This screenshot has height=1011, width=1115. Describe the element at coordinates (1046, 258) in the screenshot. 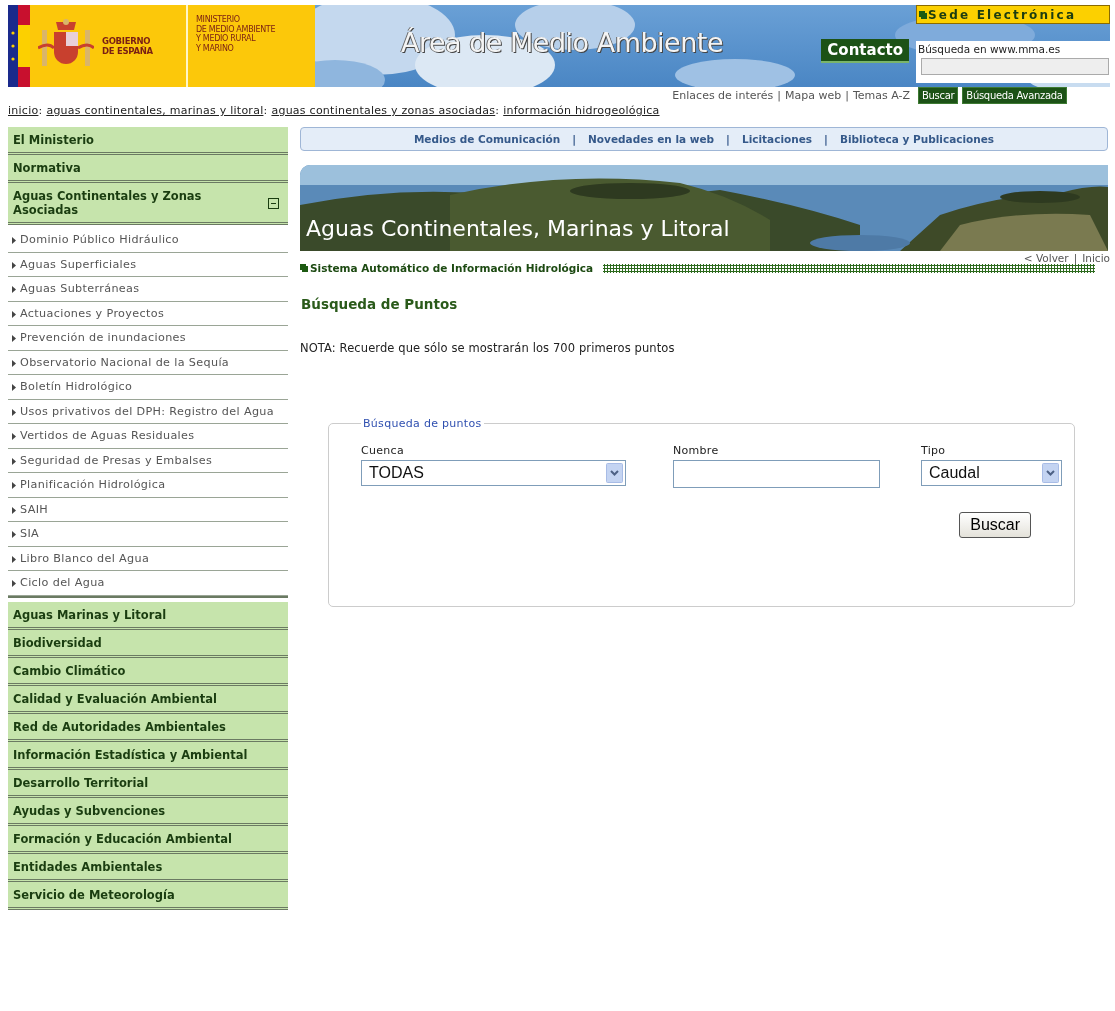

I see `page-link: < Volver` at that location.